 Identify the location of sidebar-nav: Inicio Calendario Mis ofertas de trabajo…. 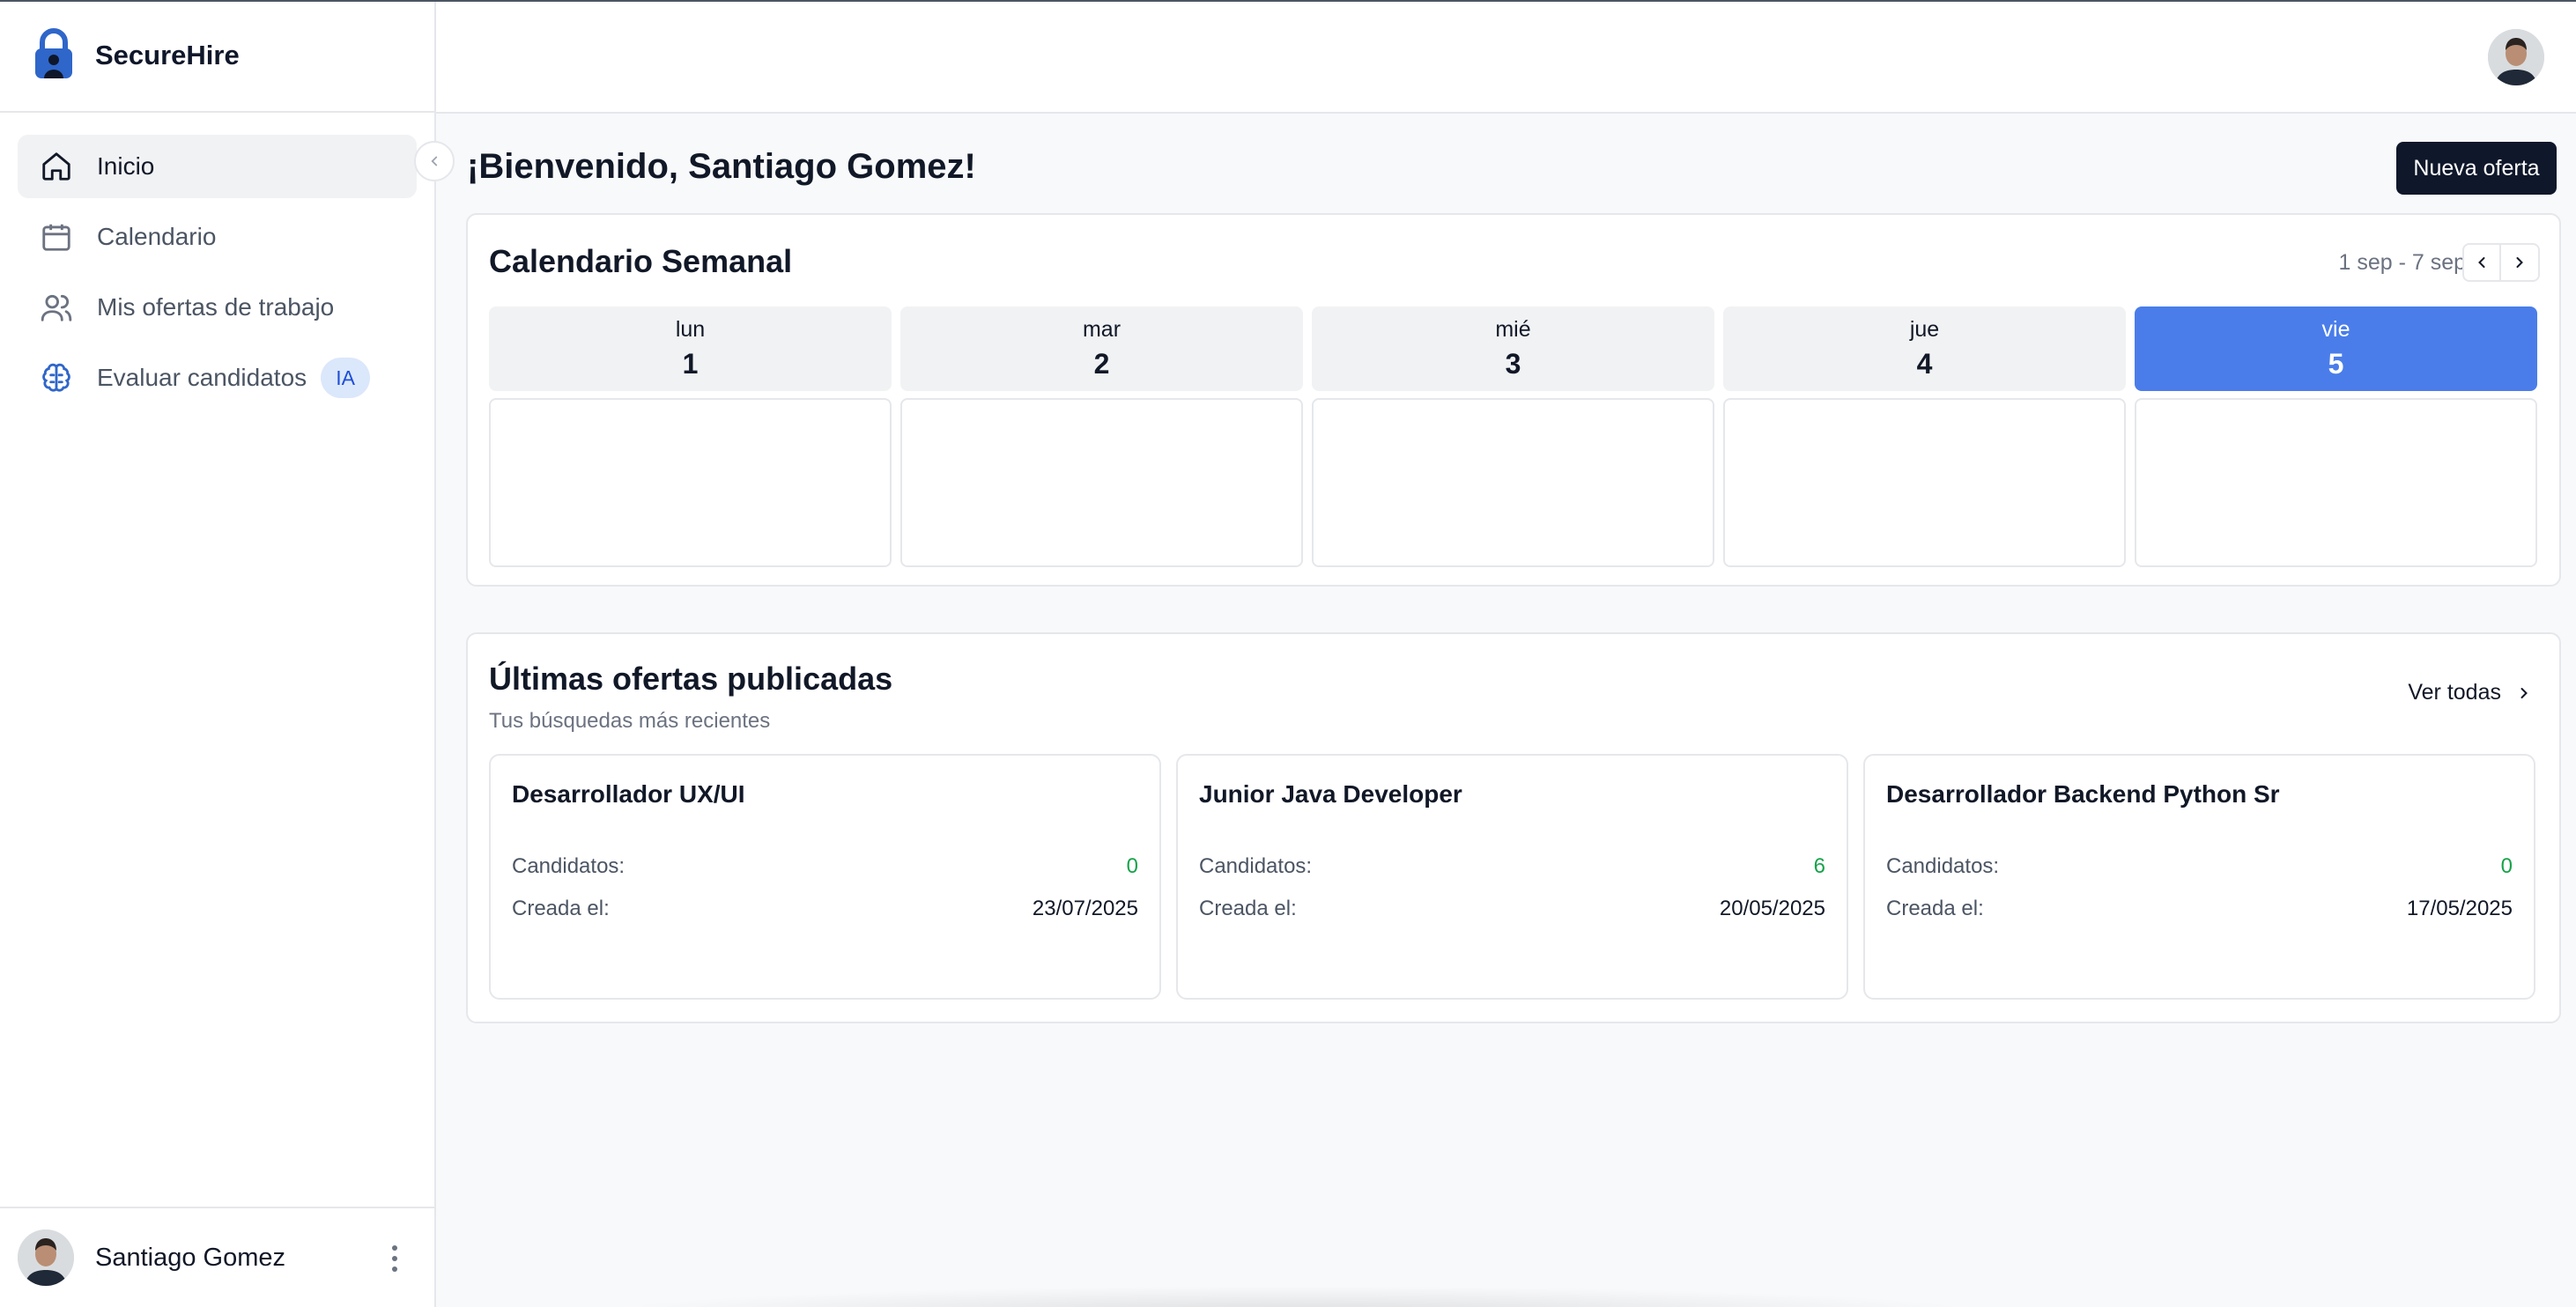
(217, 262).